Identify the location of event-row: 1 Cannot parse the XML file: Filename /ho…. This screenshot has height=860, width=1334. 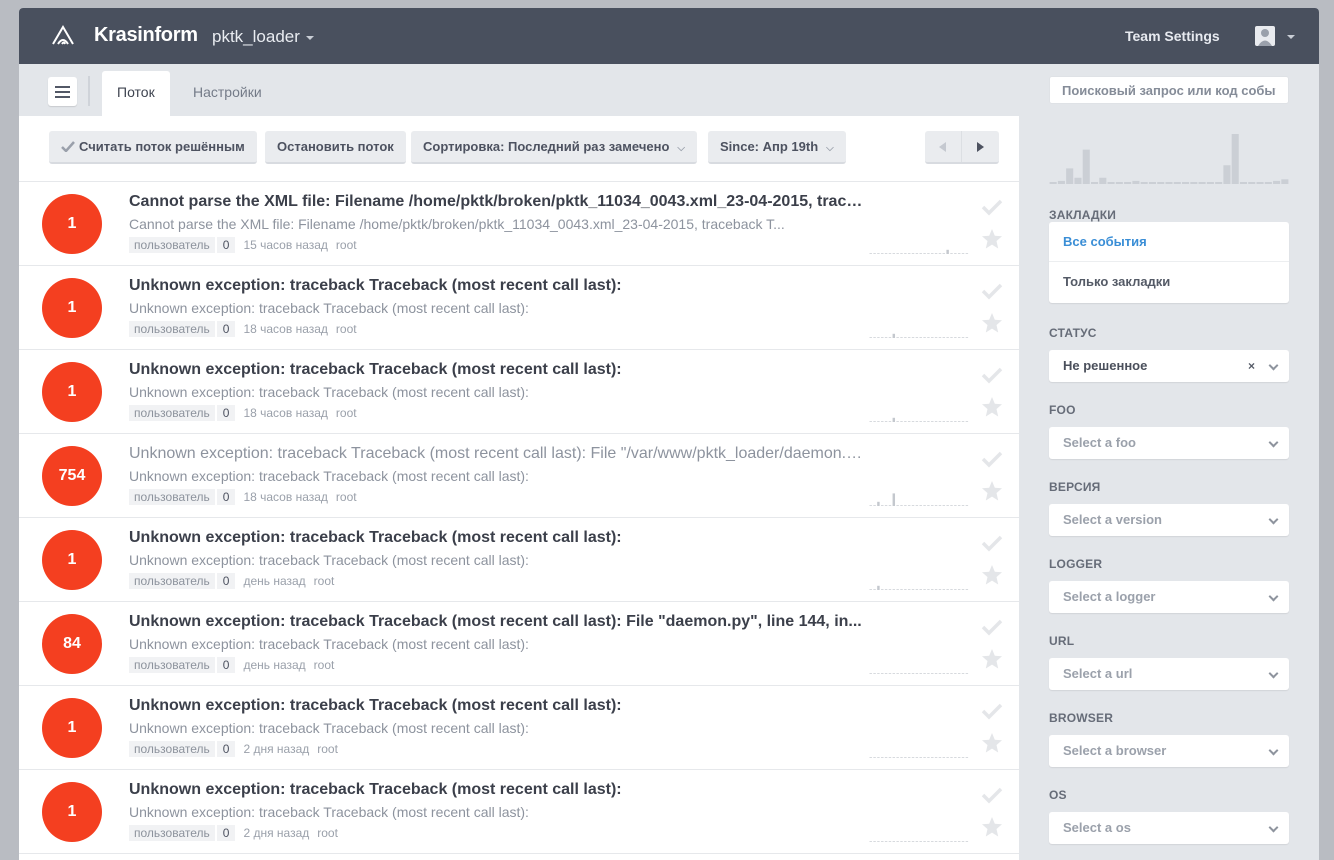
(519, 224).